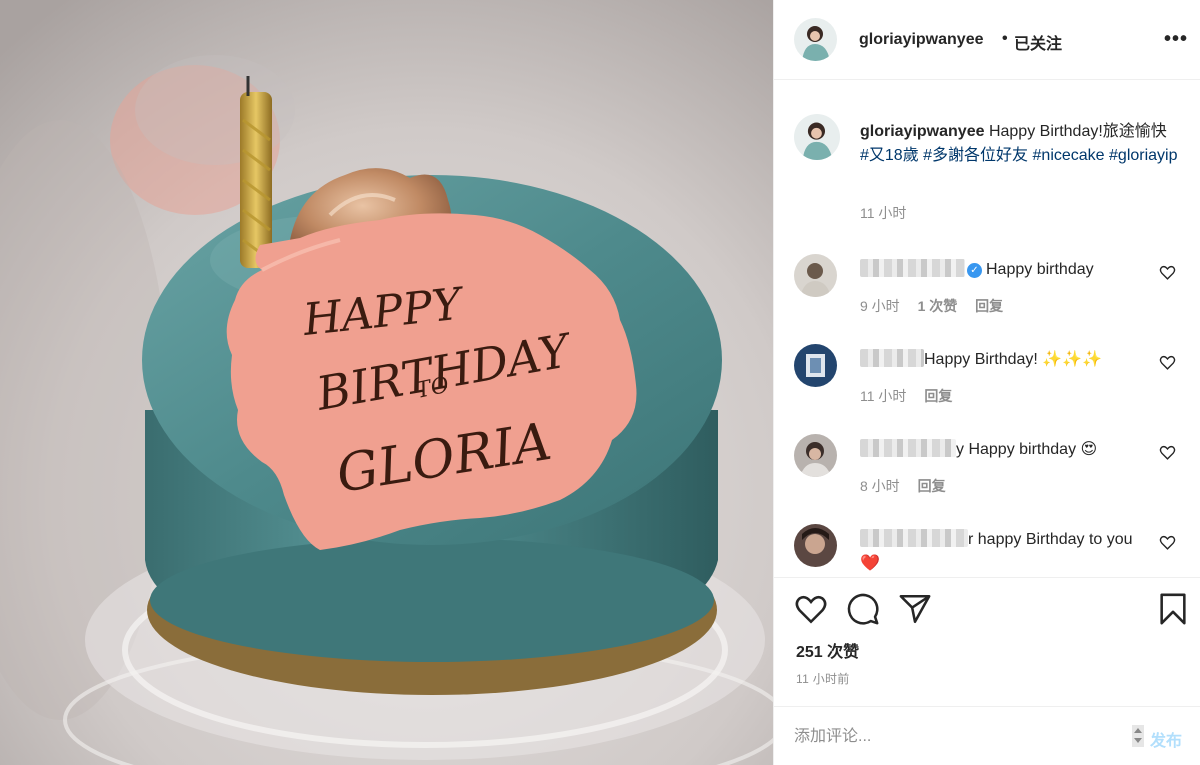  I want to click on comment-text: Happy Birthday! ✨✨✨, so click(1005, 360).